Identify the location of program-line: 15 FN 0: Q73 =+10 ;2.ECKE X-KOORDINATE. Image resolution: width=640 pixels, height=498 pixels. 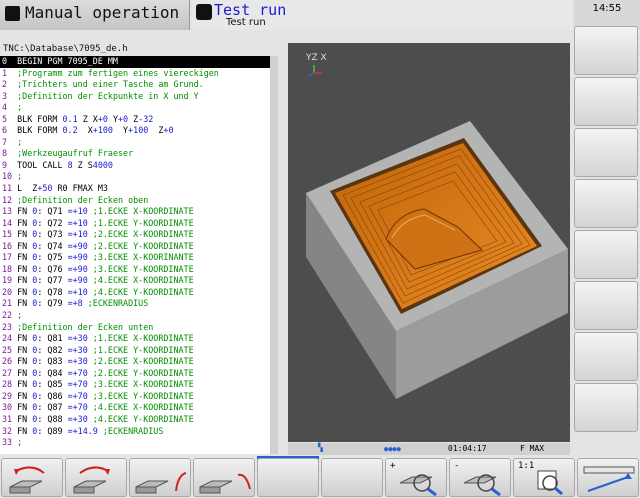
(135, 235).